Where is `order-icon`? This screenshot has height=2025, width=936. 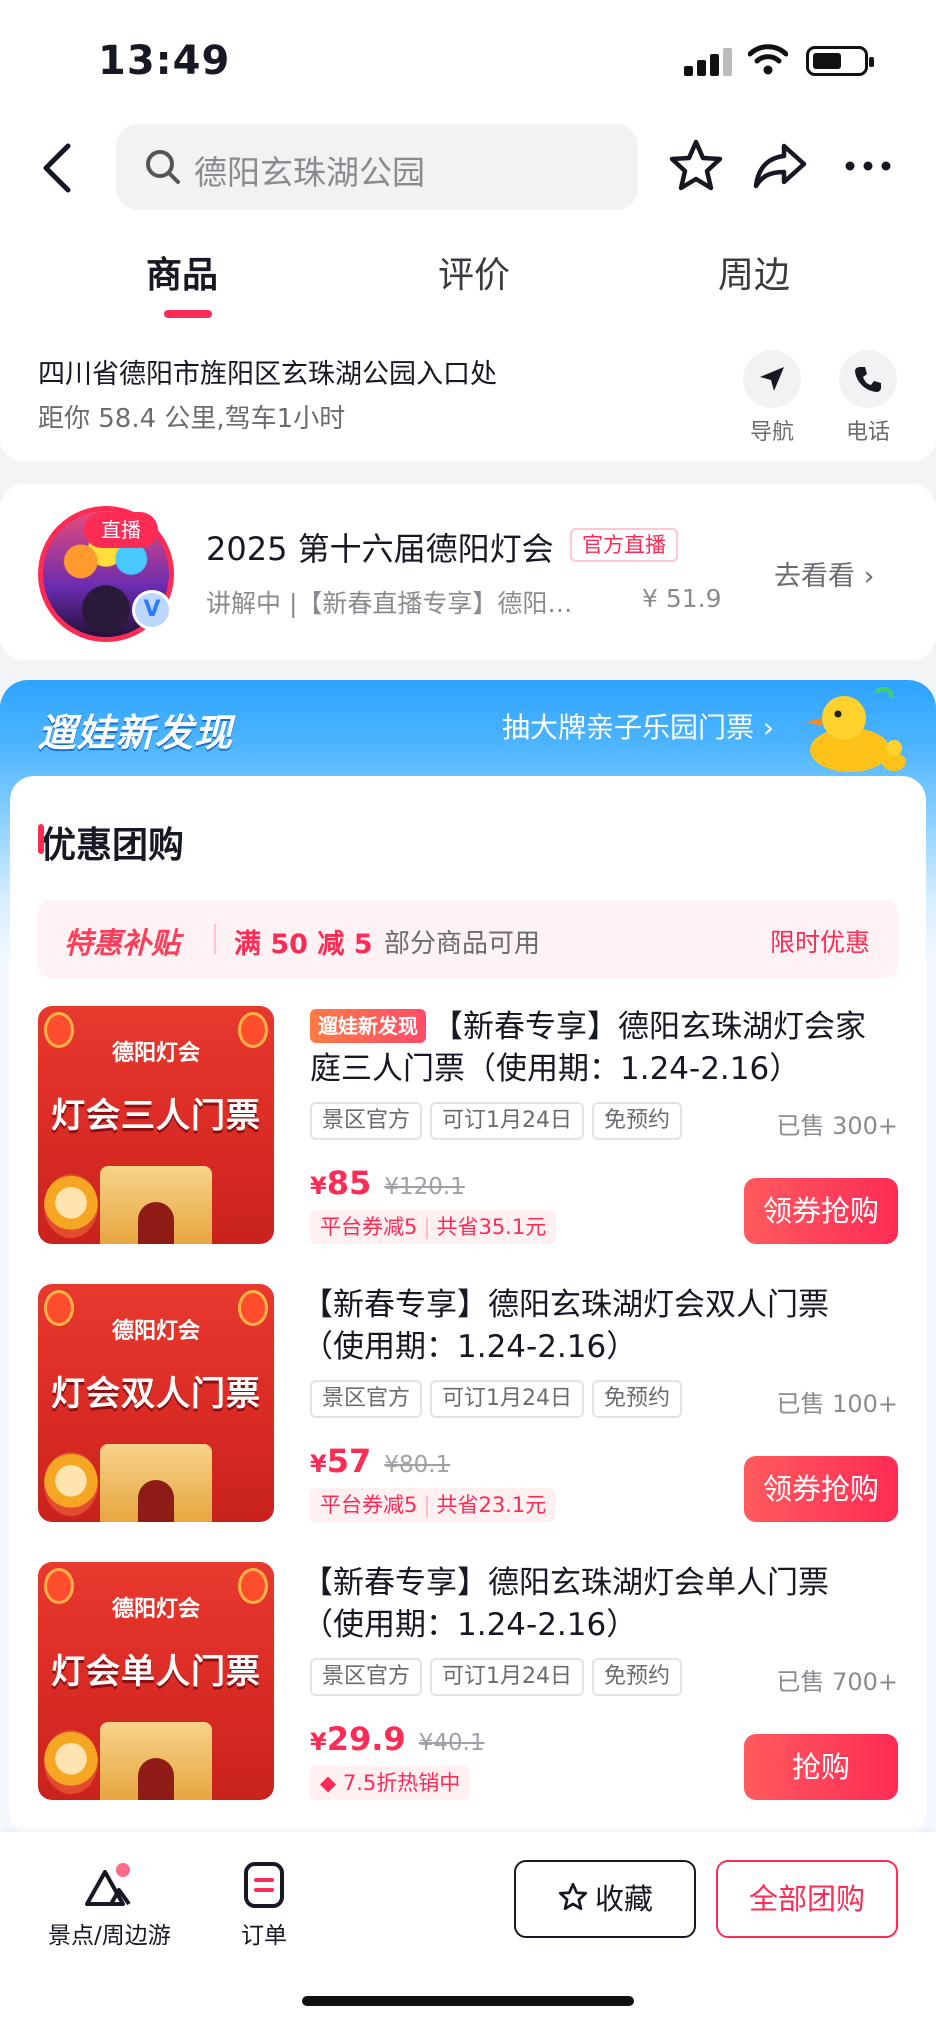 order-icon is located at coordinates (264, 1885).